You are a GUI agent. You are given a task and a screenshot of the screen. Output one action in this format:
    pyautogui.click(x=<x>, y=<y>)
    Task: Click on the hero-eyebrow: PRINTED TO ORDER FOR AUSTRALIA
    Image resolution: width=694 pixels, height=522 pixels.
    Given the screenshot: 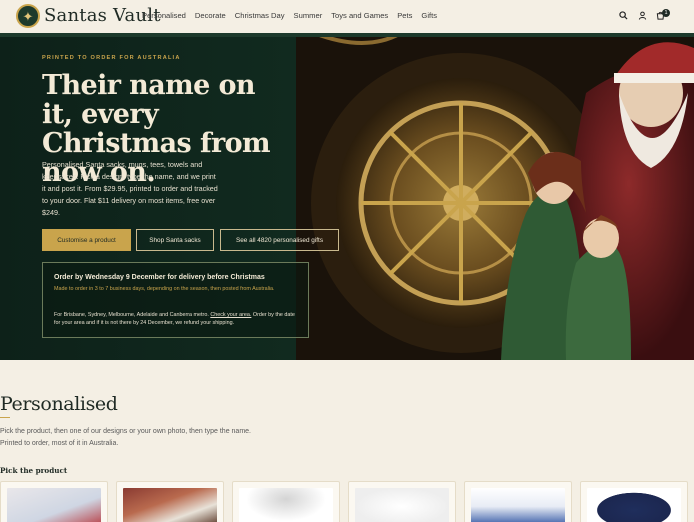 What is the action you would take?
    pyautogui.click(x=111, y=58)
    